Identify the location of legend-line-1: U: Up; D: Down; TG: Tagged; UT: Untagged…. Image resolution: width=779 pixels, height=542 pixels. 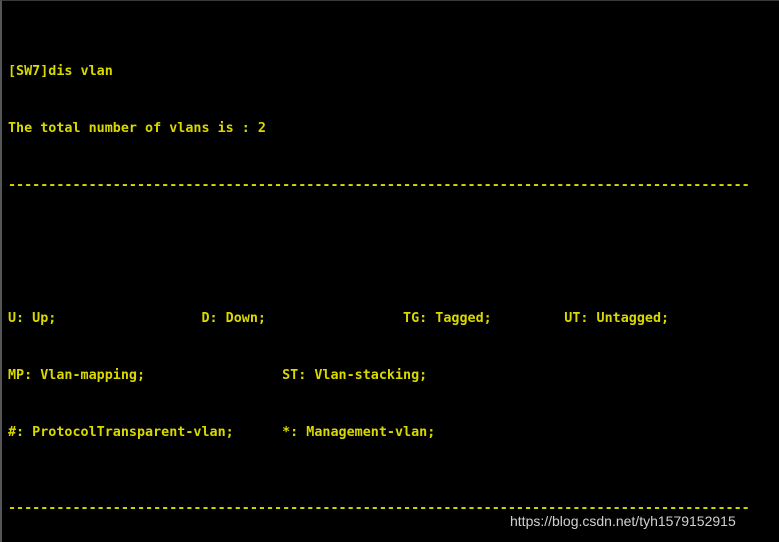
(339, 318).